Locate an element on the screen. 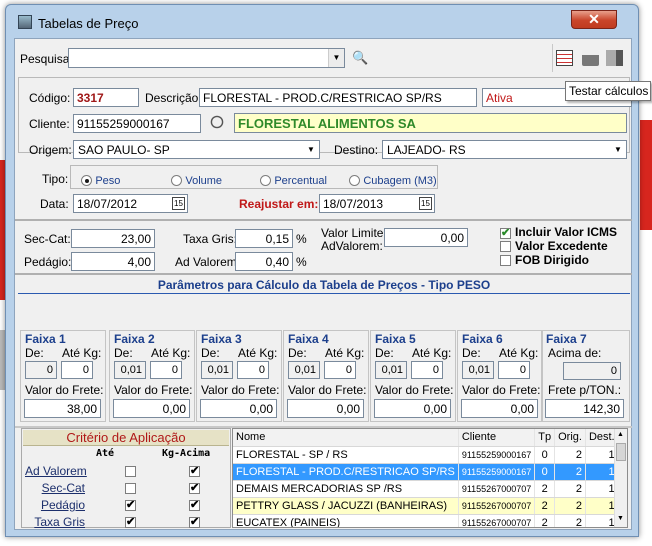 This screenshot has width=652, height=546. tipo-peso-label: Peso is located at coordinates (108, 181).